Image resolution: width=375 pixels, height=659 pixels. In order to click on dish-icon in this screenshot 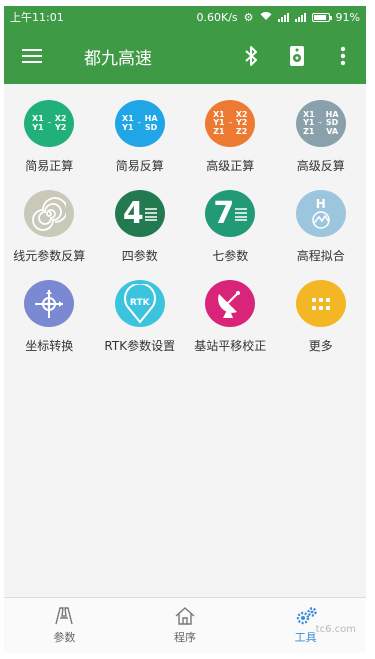, I will do `click(230, 303)`.